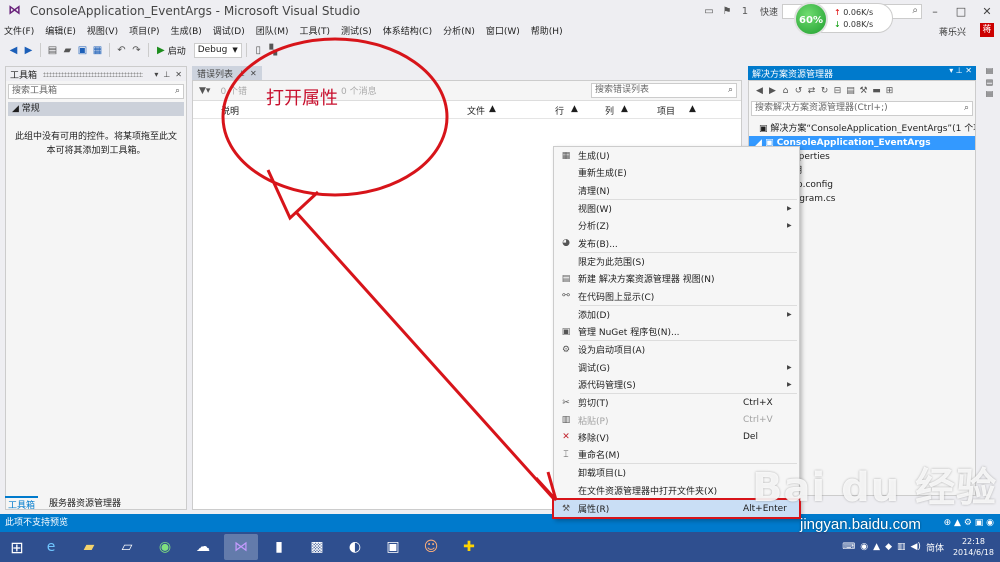 The height and width of the screenshot is (562, 1000). Describe the element at coordinates (459, 30) in the screenshot. I see `menu-analyze: 分析(N)` at that location.